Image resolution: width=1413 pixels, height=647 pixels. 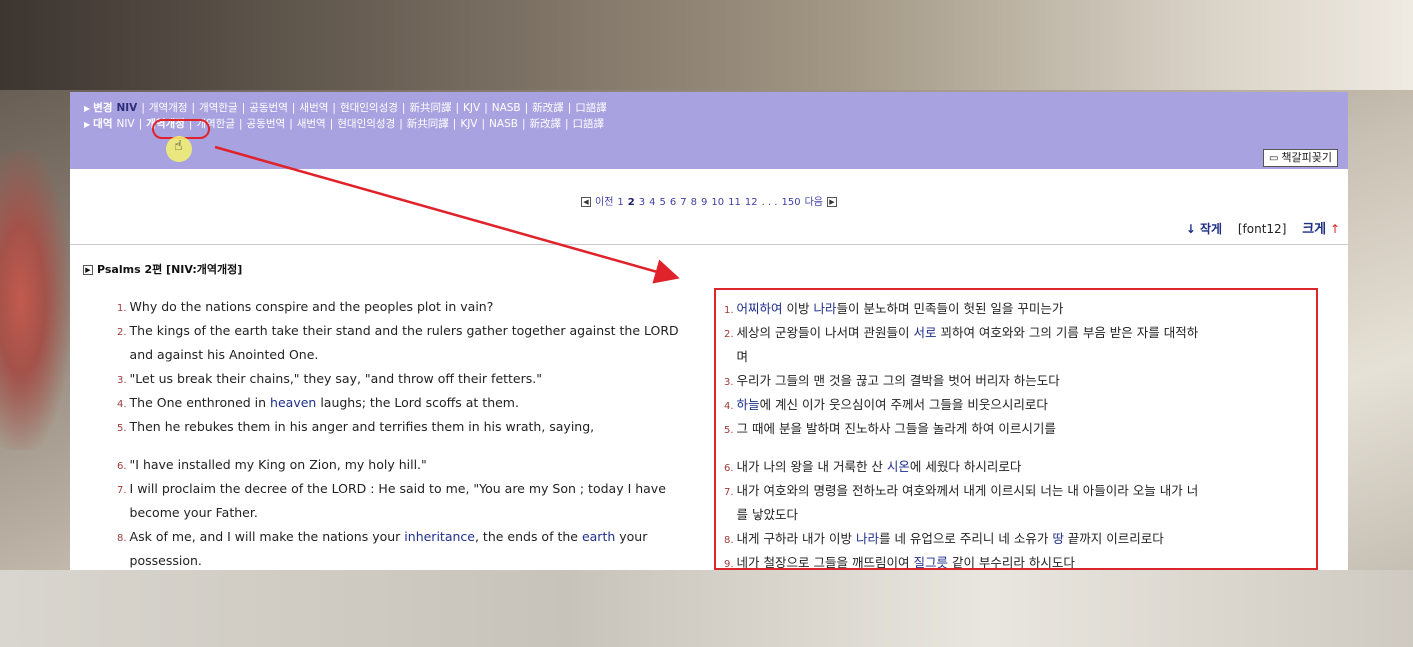 What do you see at coordinates (35, 300) in the screenshot?
I see `background-flower` at bounding box center [35, 300].